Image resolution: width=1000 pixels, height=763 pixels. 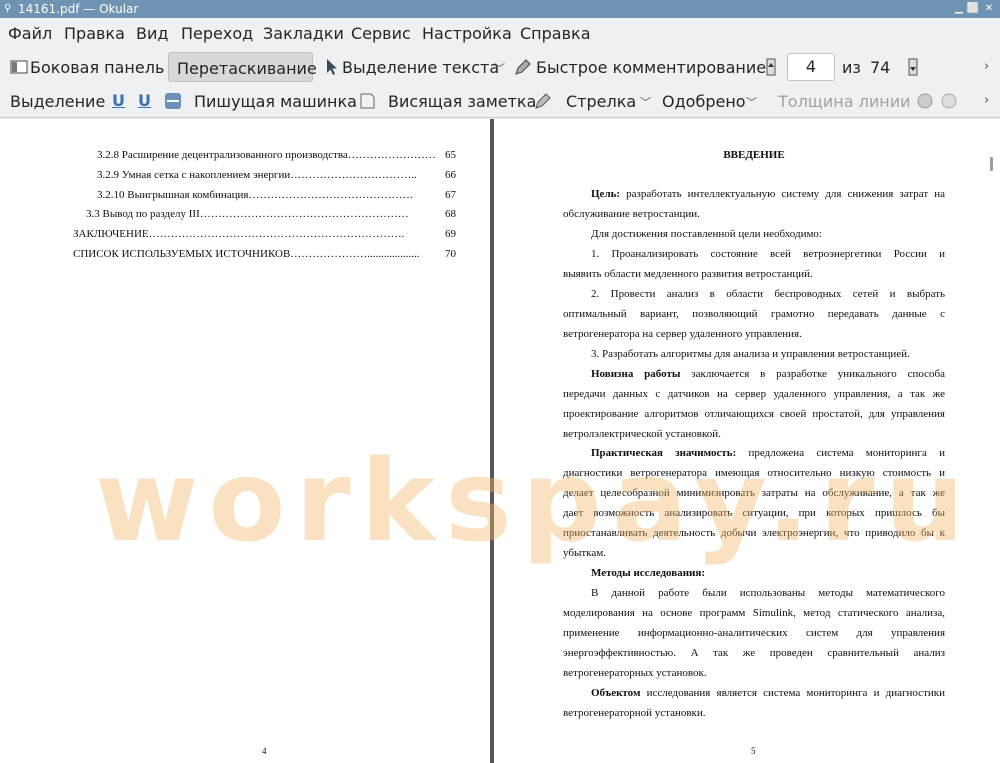 I want to click on body-line: ветрогенераторных установок., so click(x=635, y=673).